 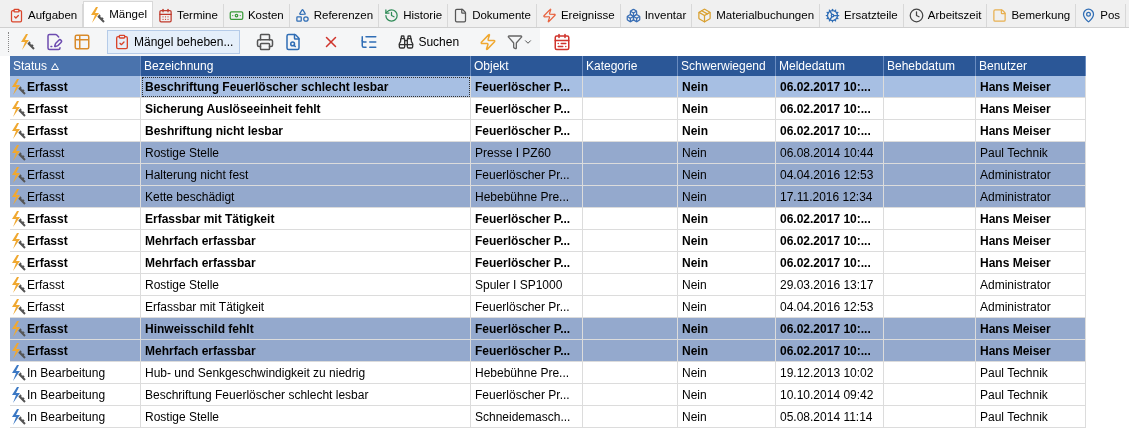 I want to click on print-preview-icon, so click(x=293, y=42).